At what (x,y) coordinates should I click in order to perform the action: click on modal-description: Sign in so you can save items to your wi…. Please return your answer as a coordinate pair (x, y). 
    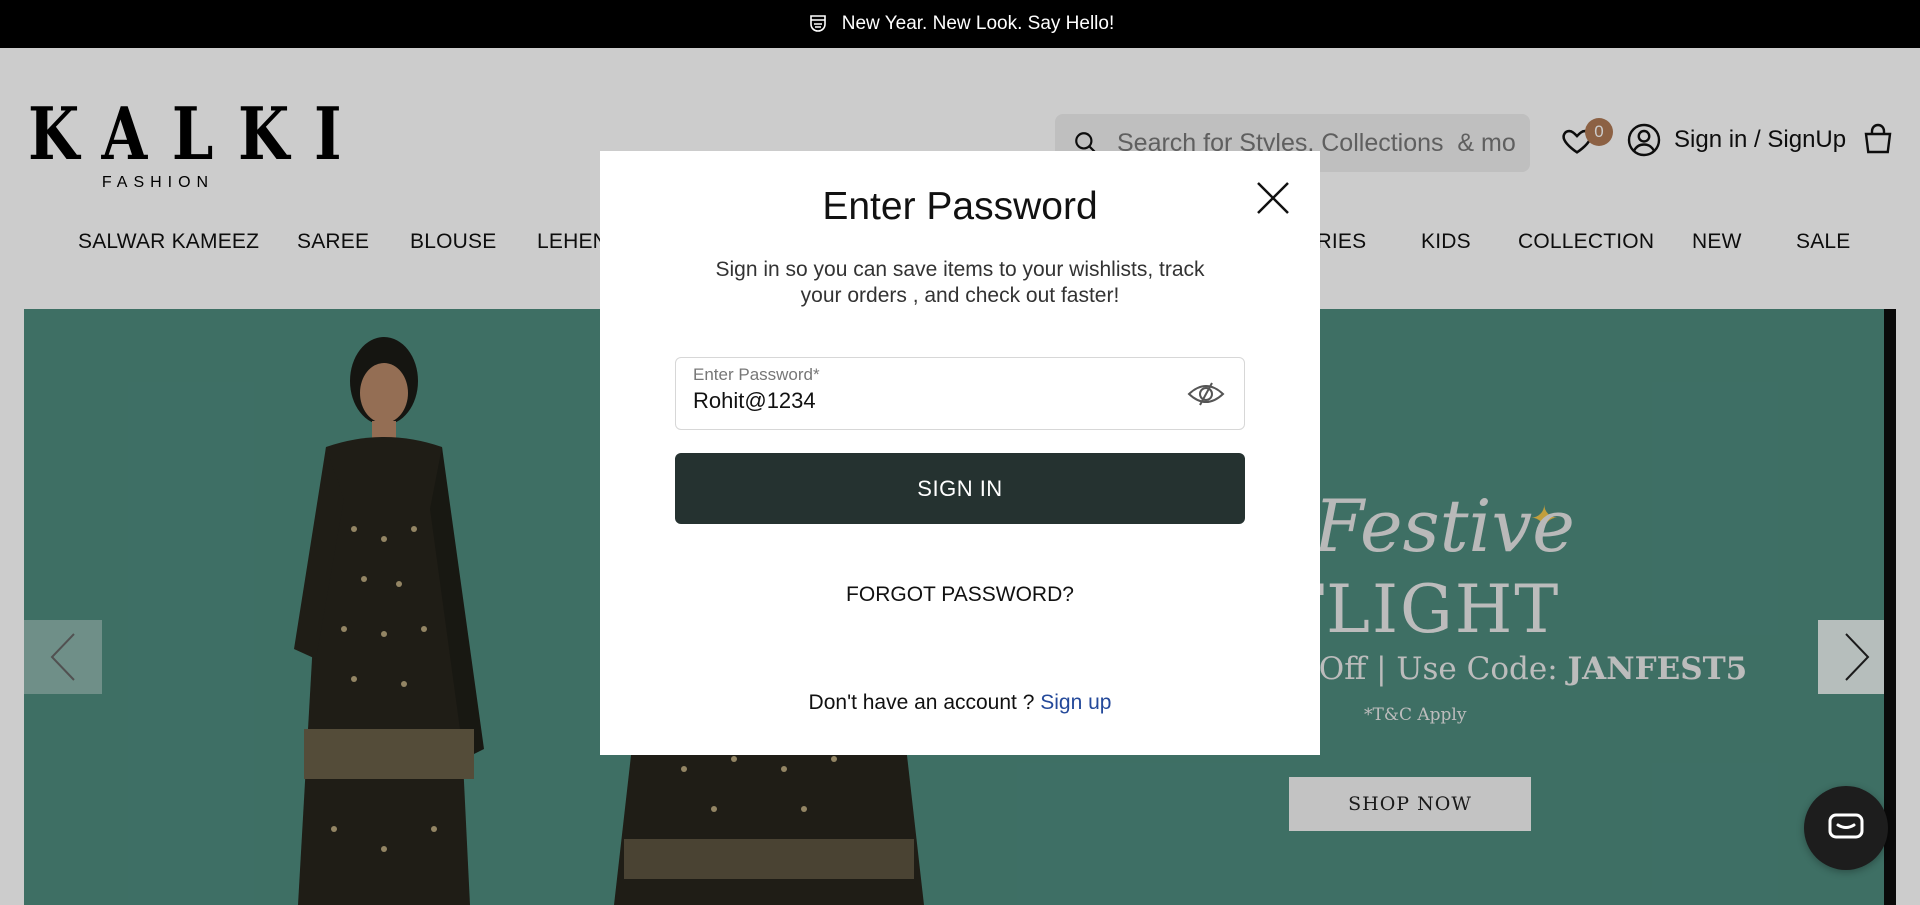
    Looking at the image, I should click on (960, 282).